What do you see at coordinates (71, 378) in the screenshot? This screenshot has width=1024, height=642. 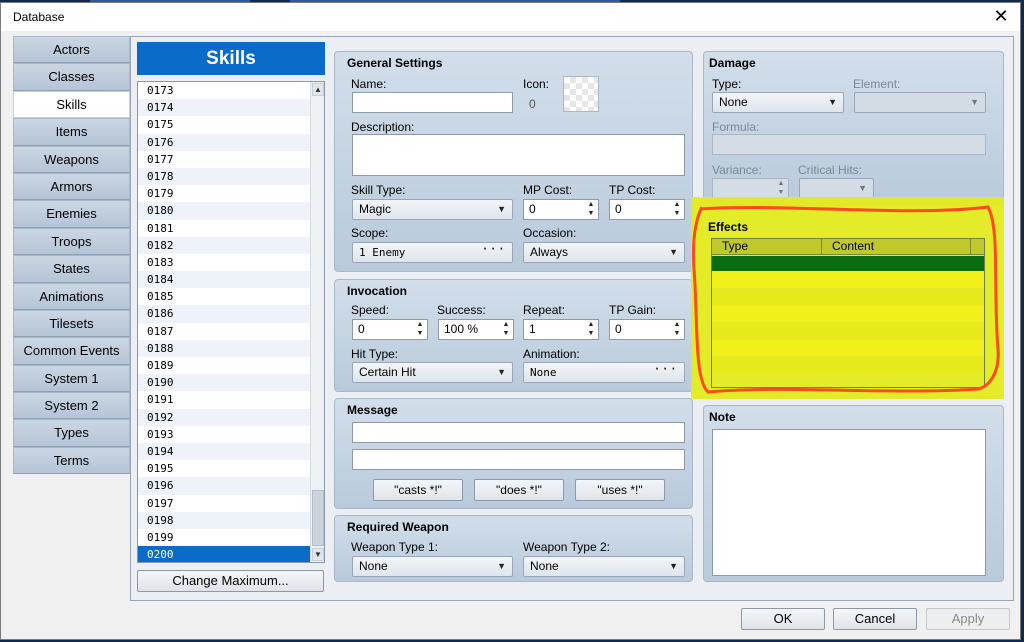 I see `category-system-1: System 1` at bounding box center [71, 378].